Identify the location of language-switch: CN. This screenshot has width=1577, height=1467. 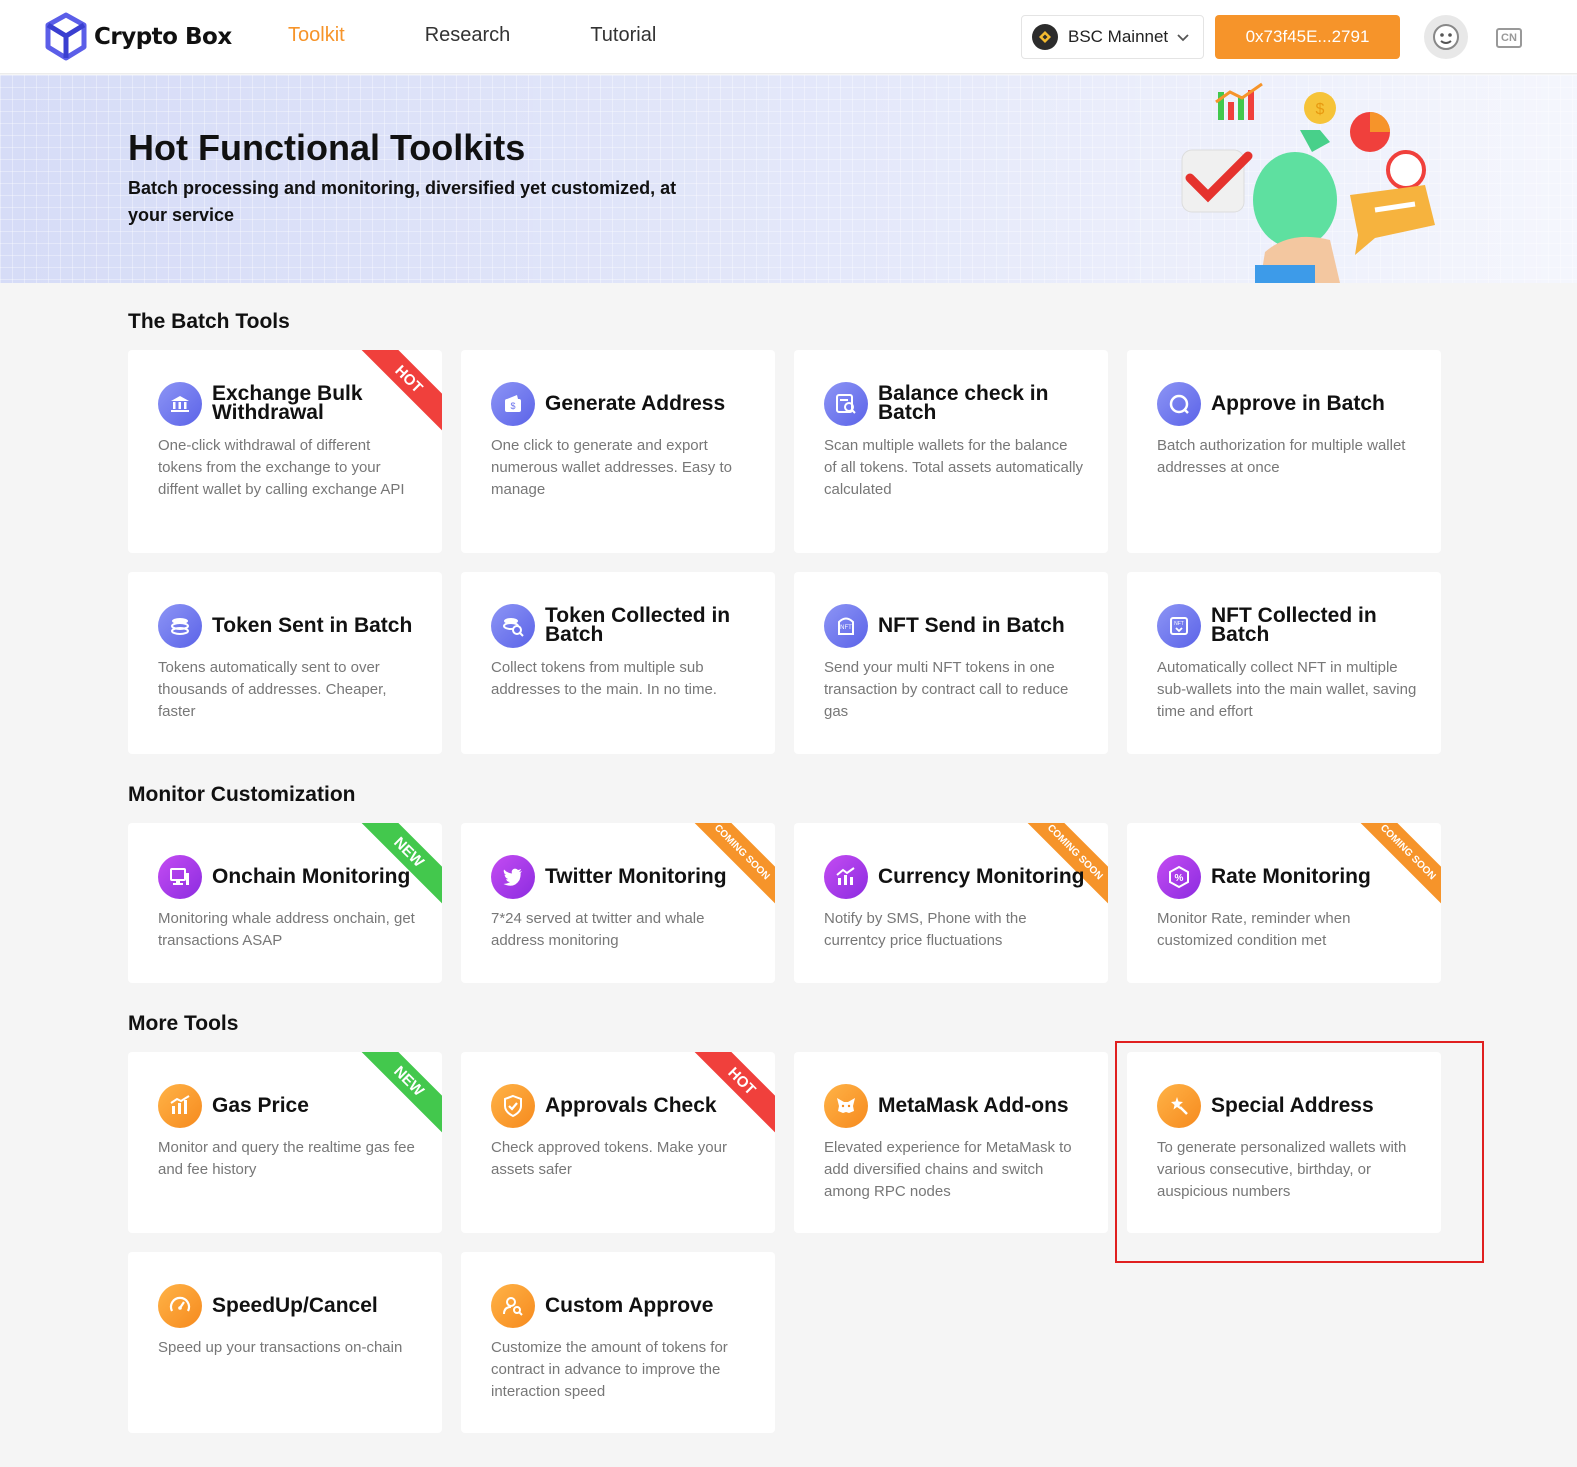
(1509, 38).